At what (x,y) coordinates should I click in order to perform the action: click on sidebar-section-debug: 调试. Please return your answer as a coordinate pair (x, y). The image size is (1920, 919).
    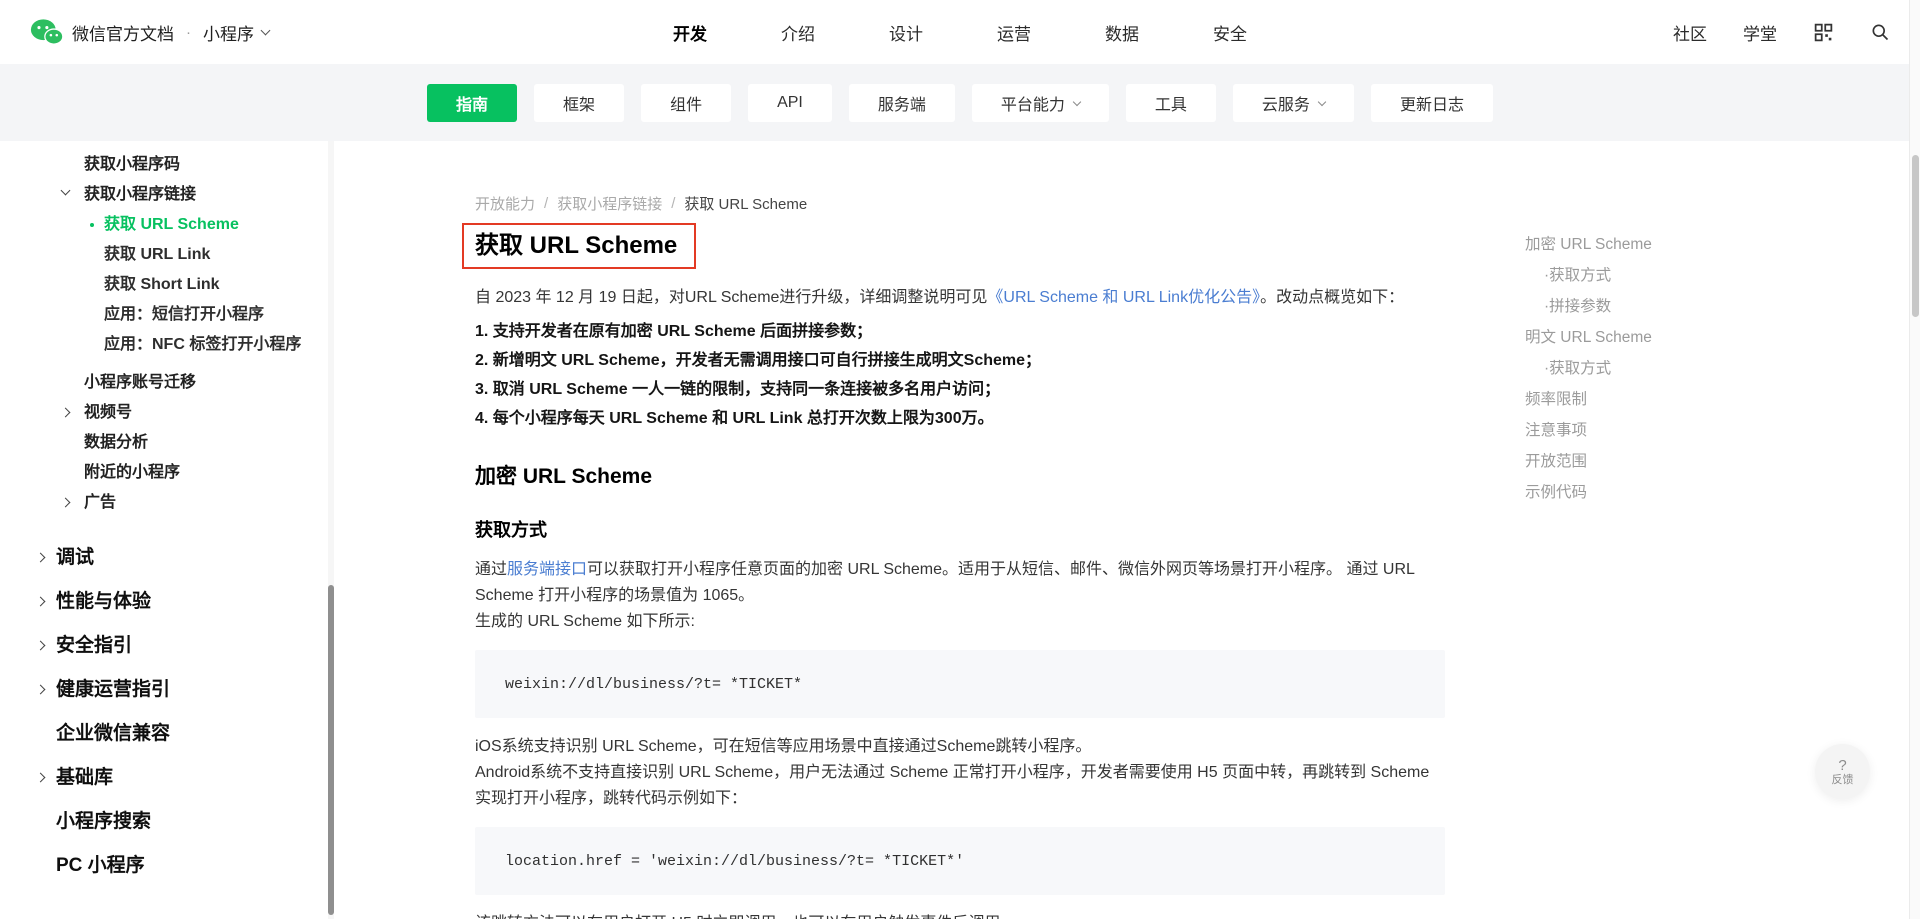
    Looking at the image, I should click on (167, 558).